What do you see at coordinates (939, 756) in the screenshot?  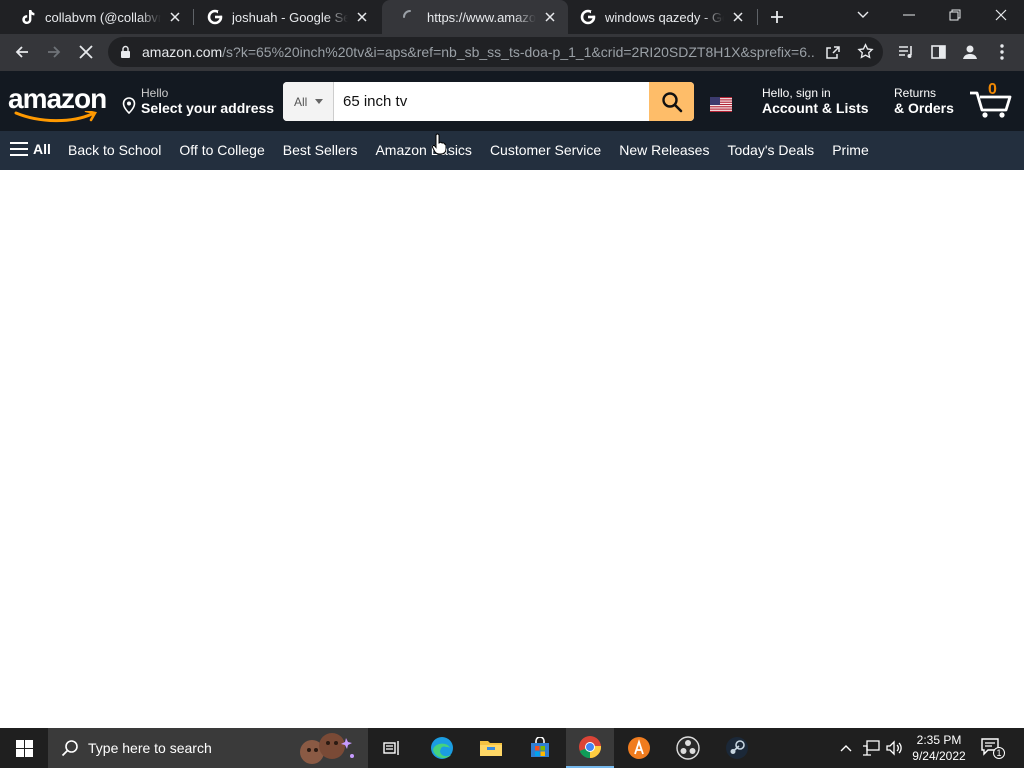 I see `clock-date: 9/24/2022` at bounding box center [939, 756].